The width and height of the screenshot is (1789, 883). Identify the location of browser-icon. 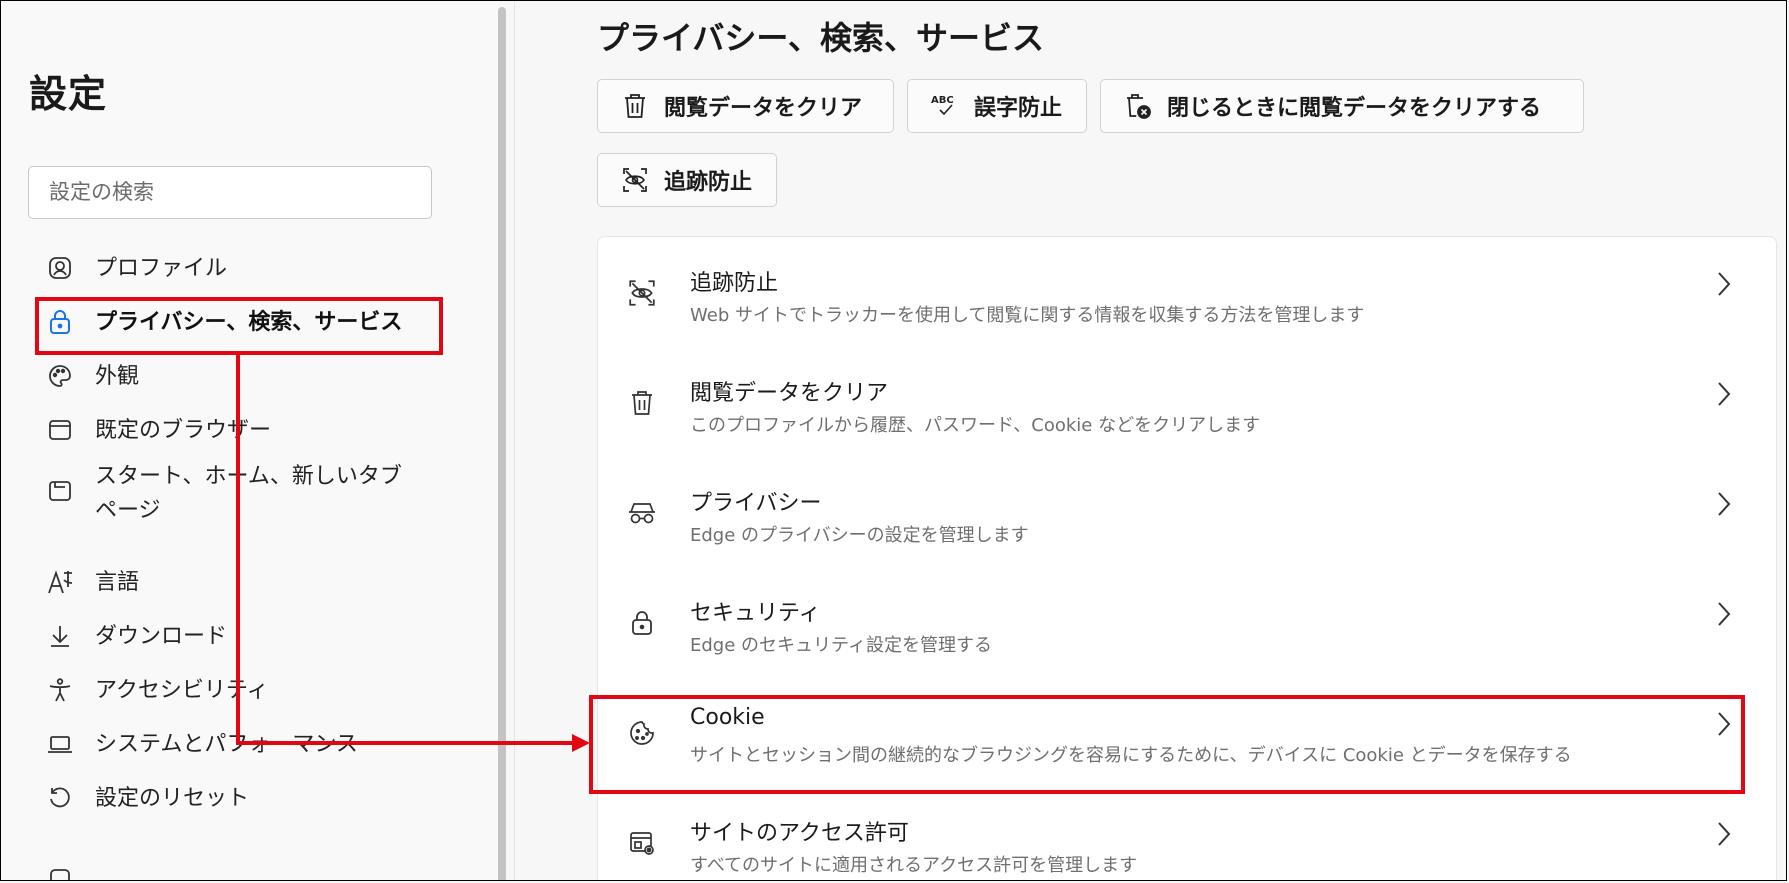
(60, 430).